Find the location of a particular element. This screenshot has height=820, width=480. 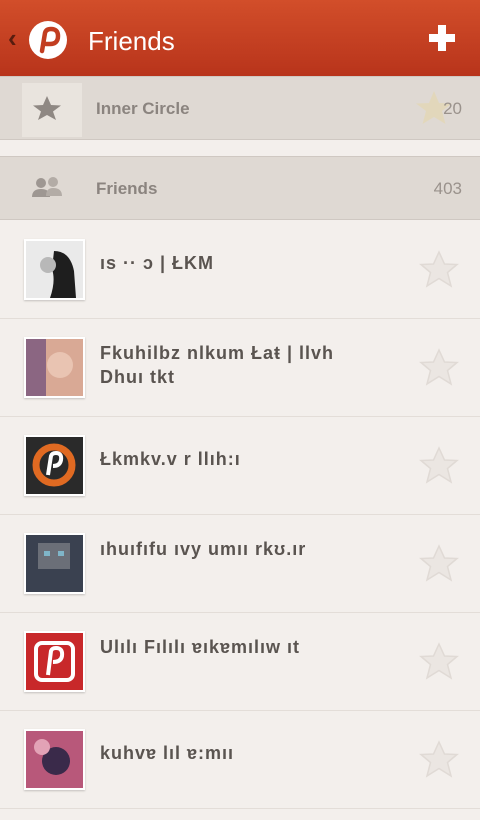

friend-name: ıhuıfıfu ıvy umıı rkʊ.ır is located at coordinates (203, 549).